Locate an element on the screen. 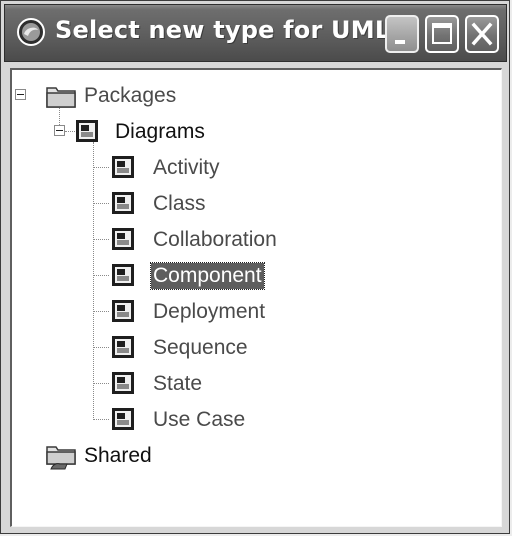  tree-item-use-case: Use Case is located at coordinates (199, 420).